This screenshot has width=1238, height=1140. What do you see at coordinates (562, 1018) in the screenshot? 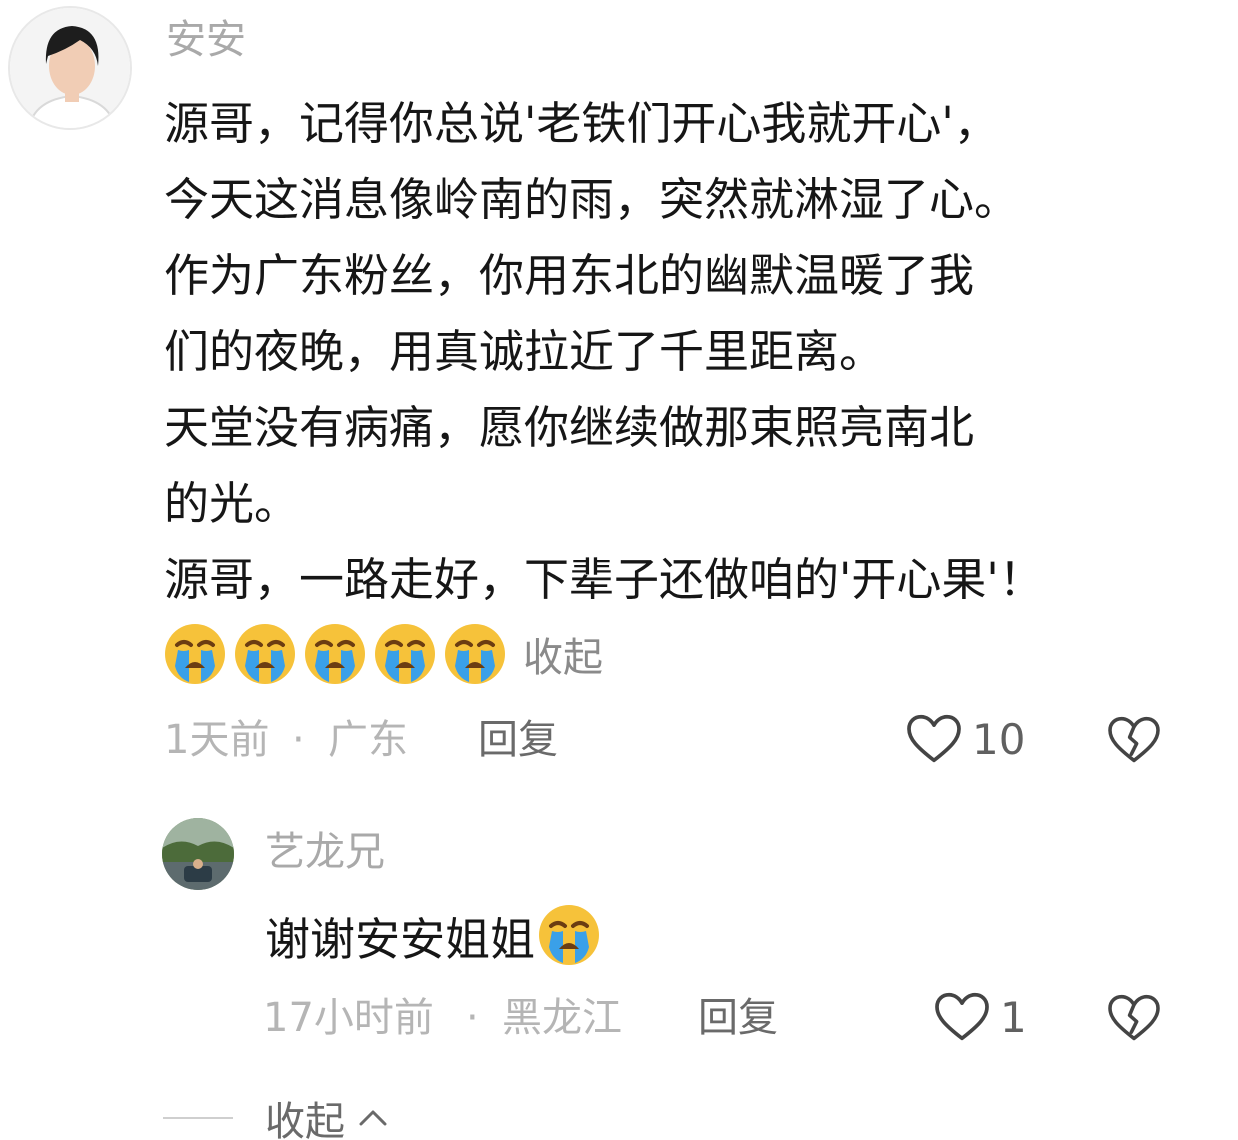
I see `reply-location: 黑龙江` at bounding box center [562, 1018].